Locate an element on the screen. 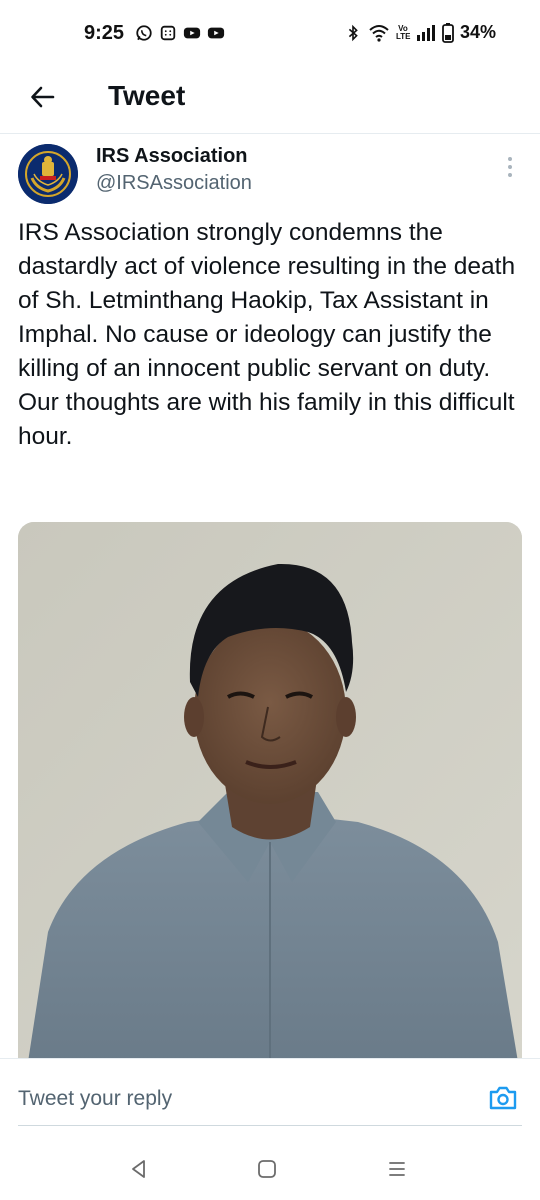  nav-recents-icon is located at coordinates (397, 1169).